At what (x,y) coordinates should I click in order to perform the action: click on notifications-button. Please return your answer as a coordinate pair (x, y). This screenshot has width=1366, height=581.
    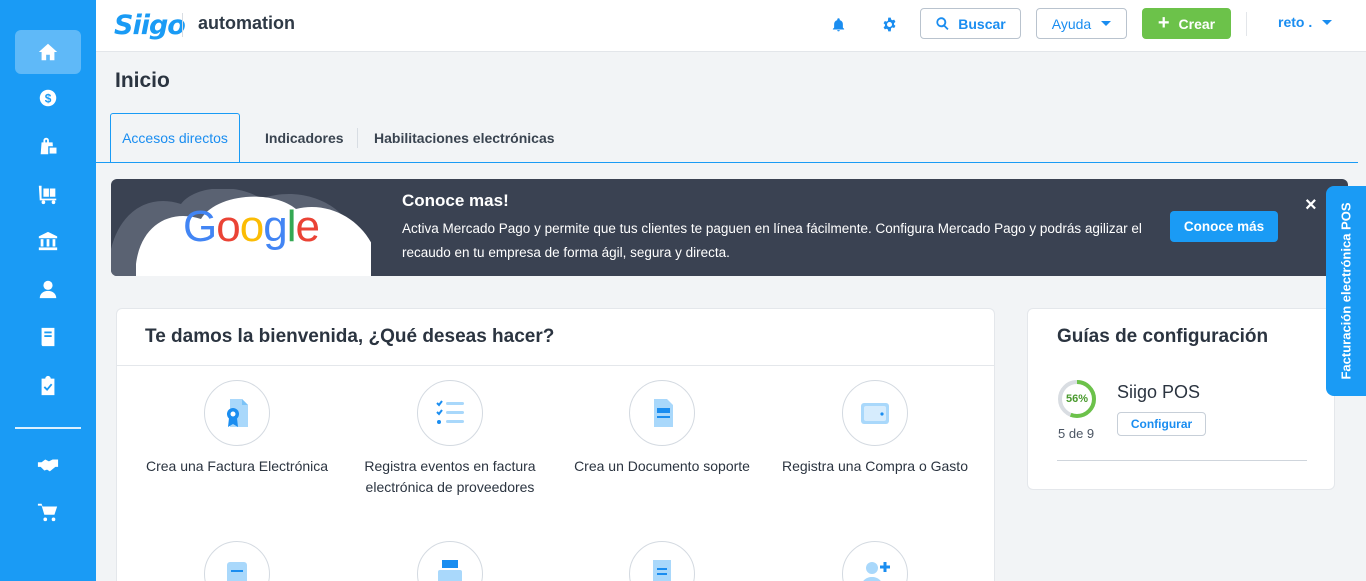
    Looking at the image, I should click on (838, 24).